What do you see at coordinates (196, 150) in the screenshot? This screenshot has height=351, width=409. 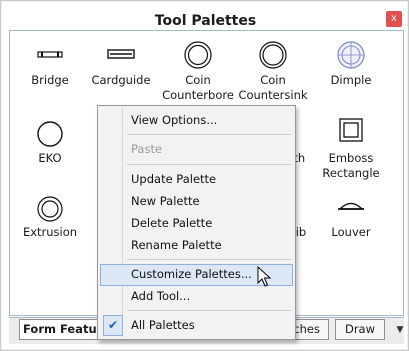 I see `menu-item-paste: Paste` at bounding box center [196, 150].